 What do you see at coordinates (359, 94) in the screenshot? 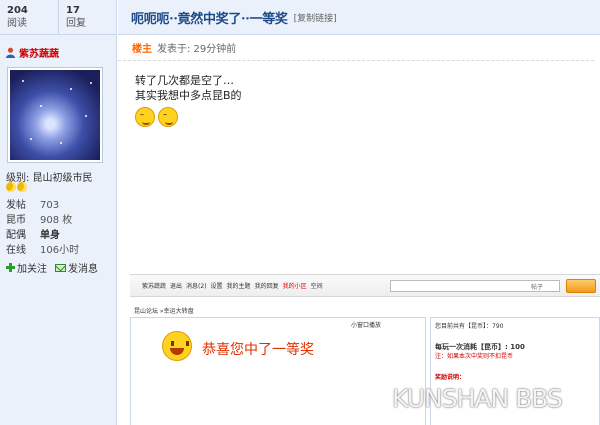
I see `post-body: 转了几次都是空了… 其实我想中多点昆B的` at bounding box center [359, 94].